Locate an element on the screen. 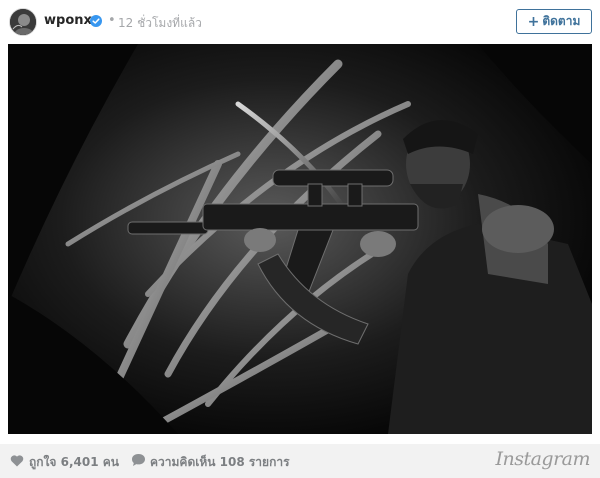  post-header: wponx • 12 ชั่วโมงที่แล้ว + ติดตาม is located at coordinates (300, 22).